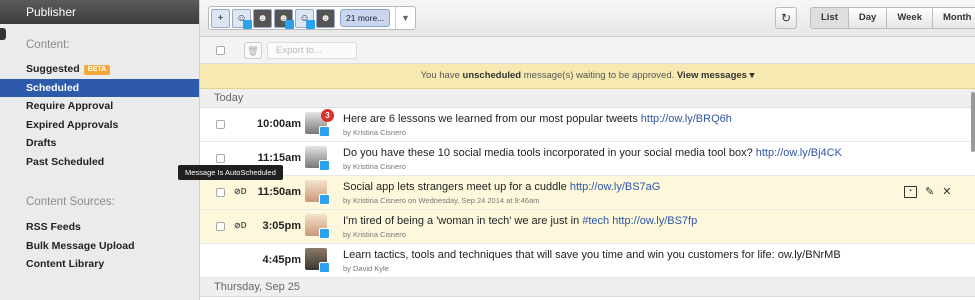  I want to click on sidebar-collapse-handle, so click(3, 34).